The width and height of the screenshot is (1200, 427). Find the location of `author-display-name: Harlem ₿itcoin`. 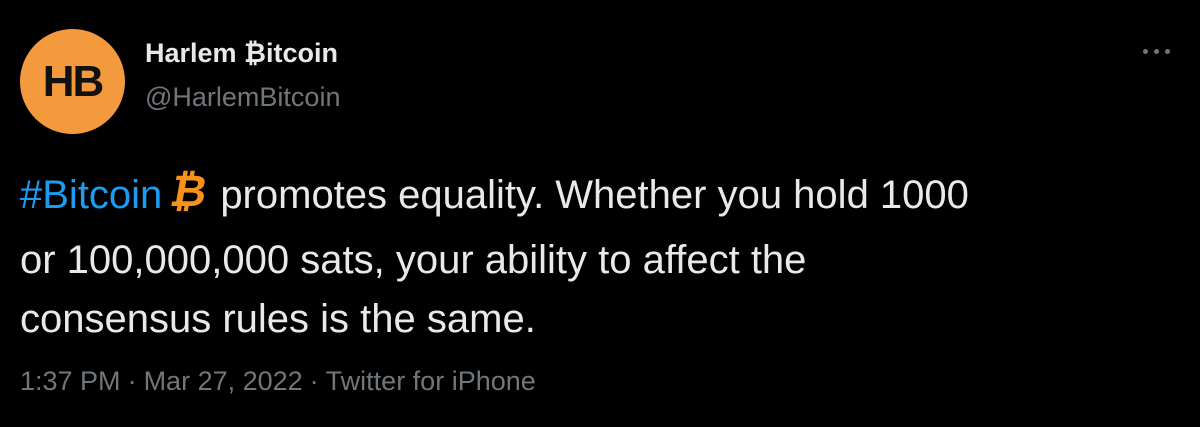

author-display-name: Harlem ₿itcoin is located at coordinates (241, 53).